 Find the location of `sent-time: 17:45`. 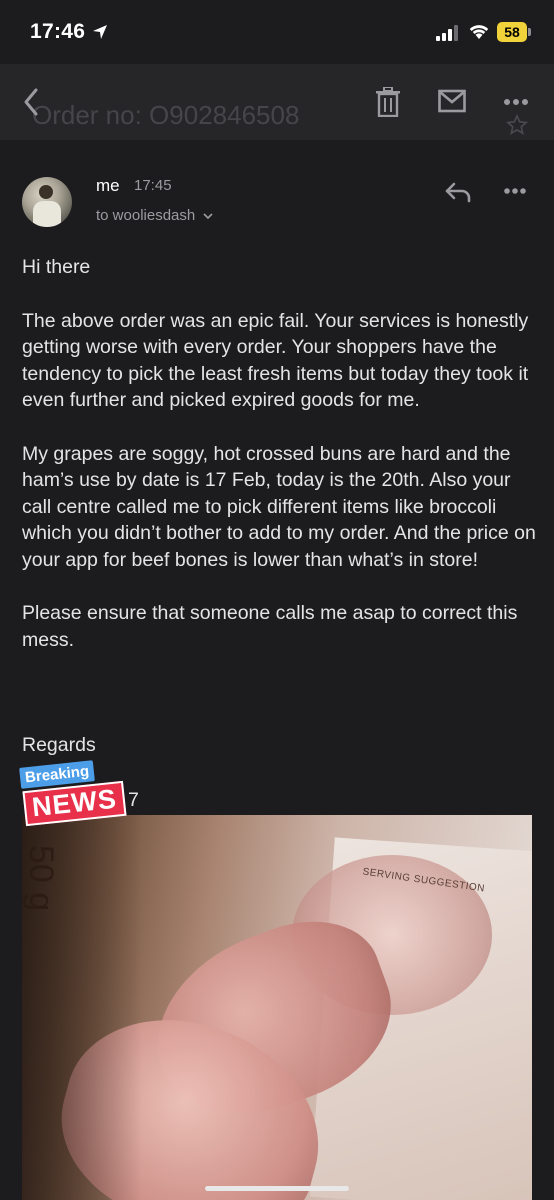

sent-time: 17:45 is located at coordinates (153, 185).